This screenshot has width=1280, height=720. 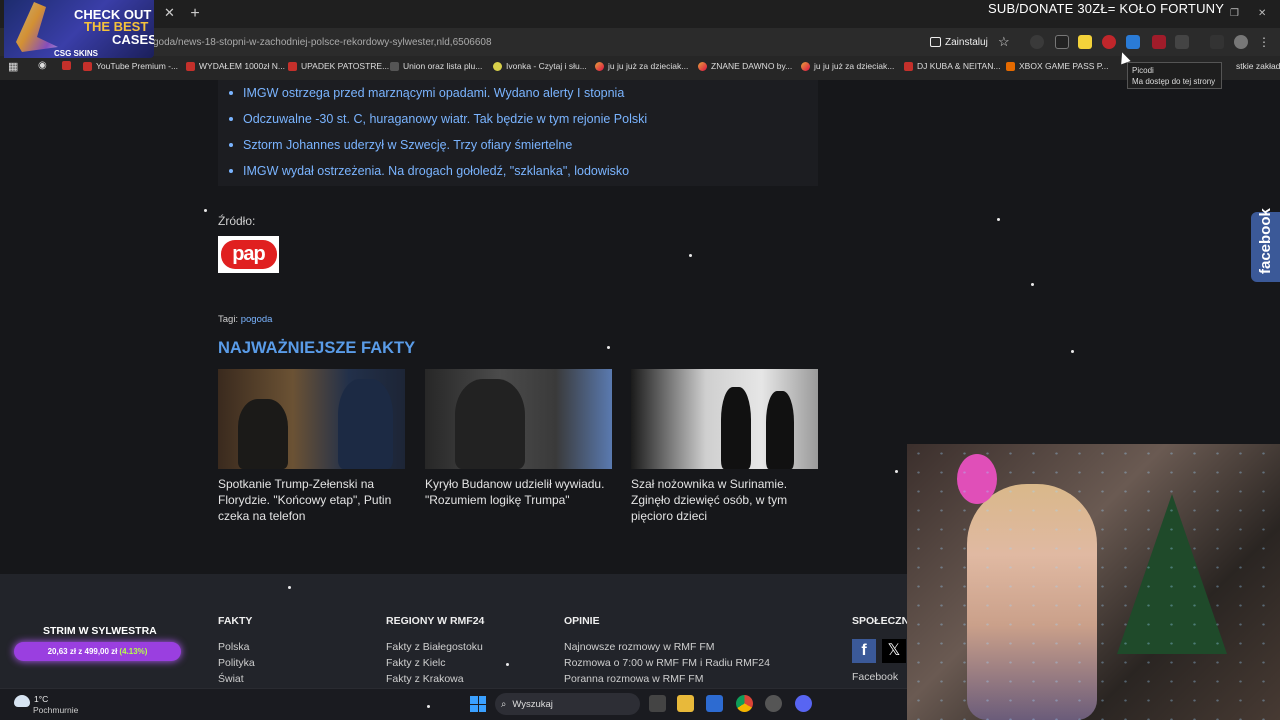 I want to click on stream-goal-bar: 20,63 zł z 499,00 zł (4.13%), so click(x=97, y=651).